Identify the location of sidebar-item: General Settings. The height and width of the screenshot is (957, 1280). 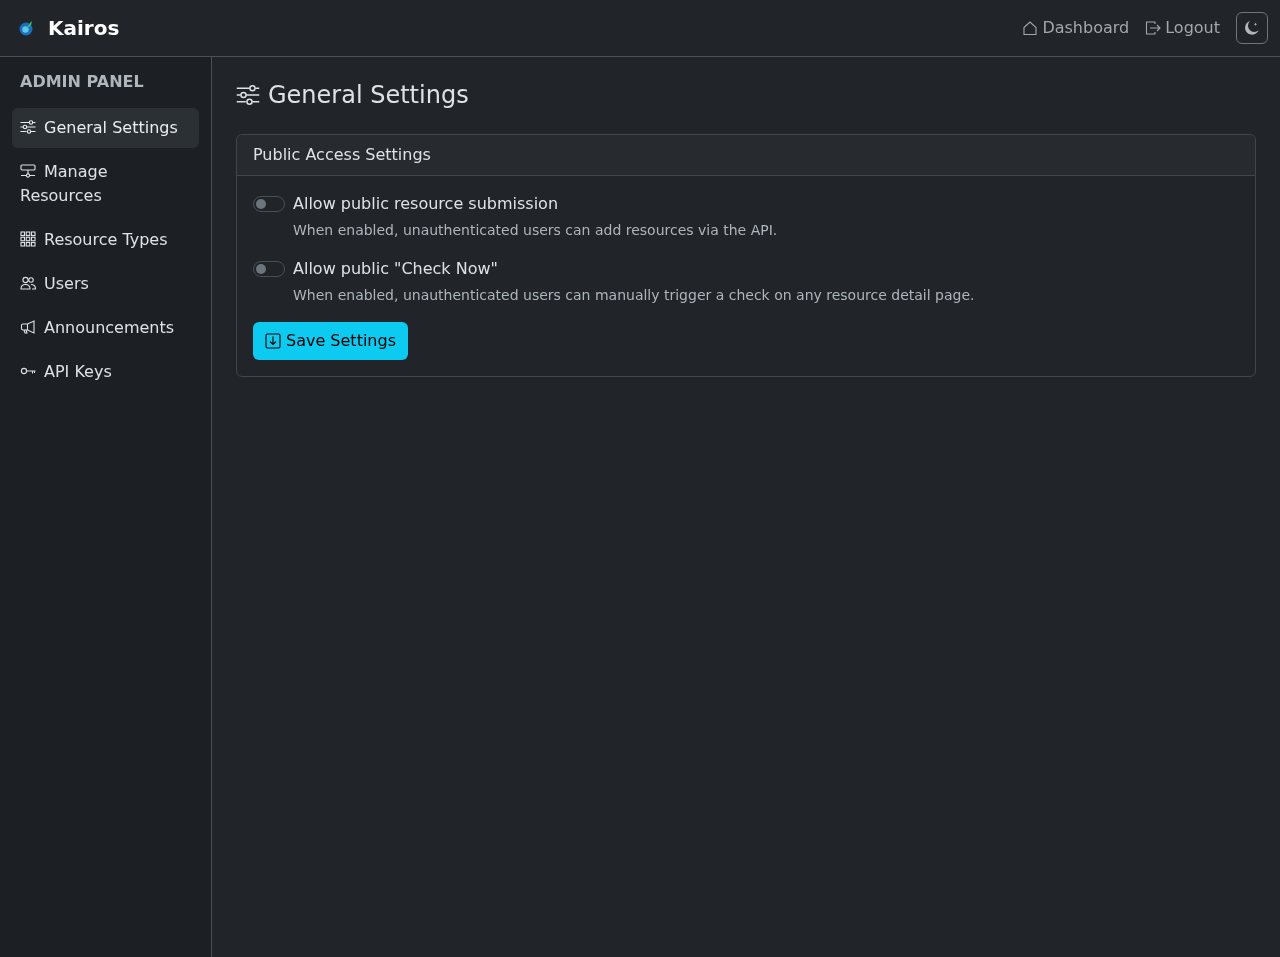
(105, 128).